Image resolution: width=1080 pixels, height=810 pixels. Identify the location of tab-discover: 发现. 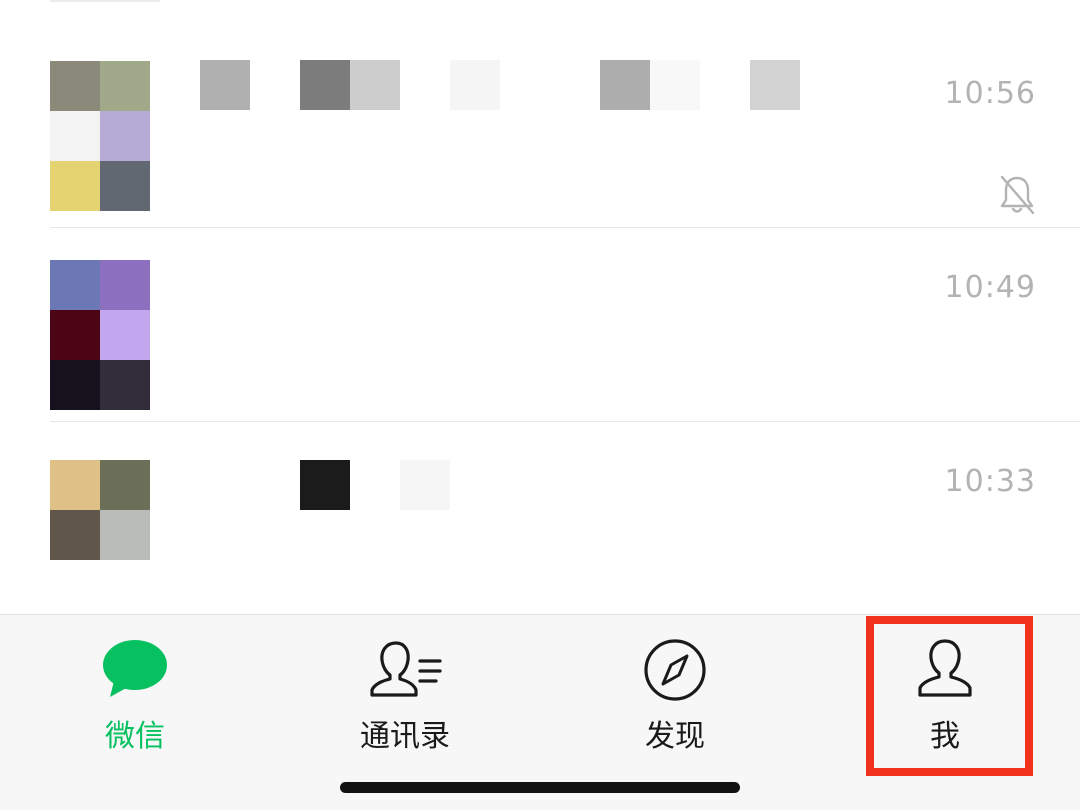
(675, 690).